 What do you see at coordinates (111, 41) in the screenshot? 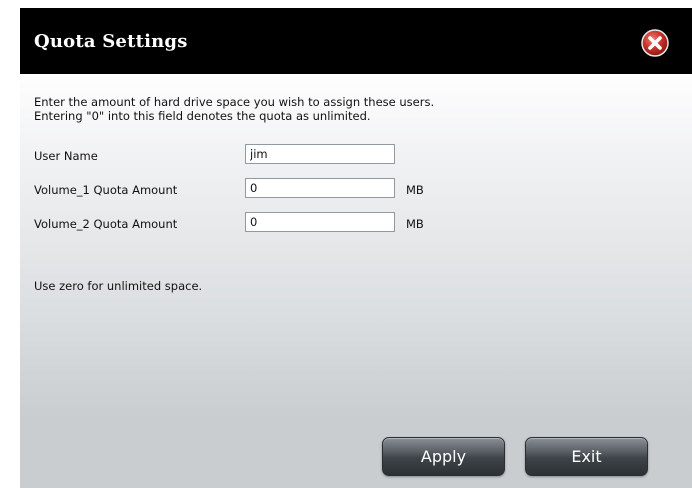
I see `dialog-title: Quota Settings` at bounding box center [111, 41].